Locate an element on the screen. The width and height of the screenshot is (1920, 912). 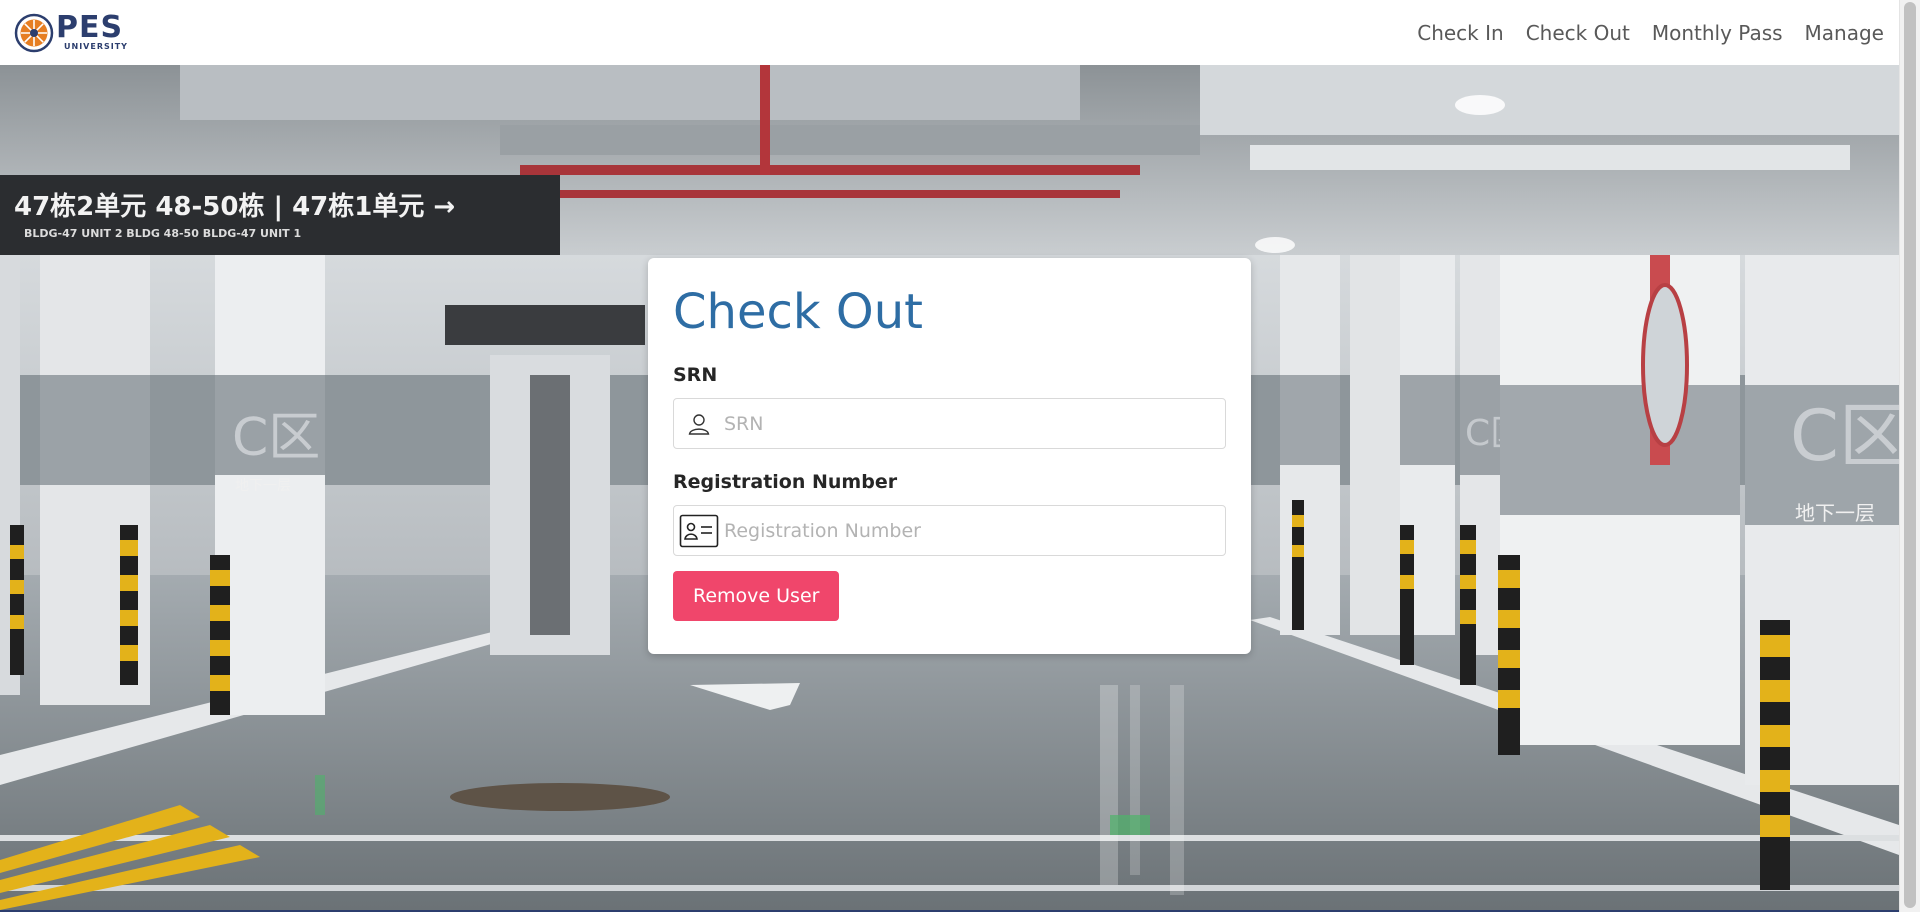
svg-text: 47栋2单元 48-50栋 | 47栋1单元 → is located at coordinates (234, 206).